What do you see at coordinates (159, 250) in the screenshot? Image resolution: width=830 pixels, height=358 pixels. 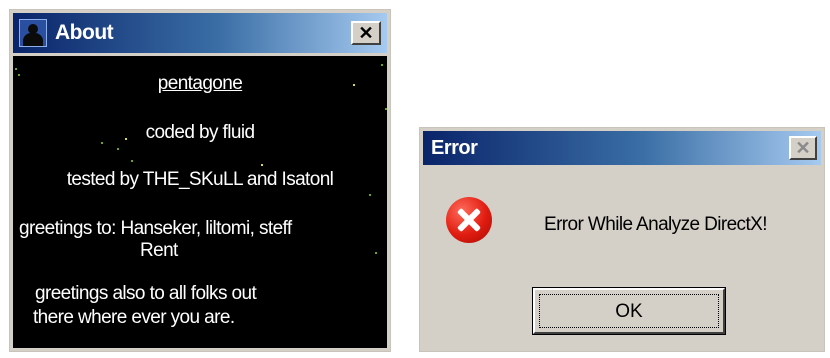 I see `greetings-continued-text: Rent` at bounding box center [159, 250].